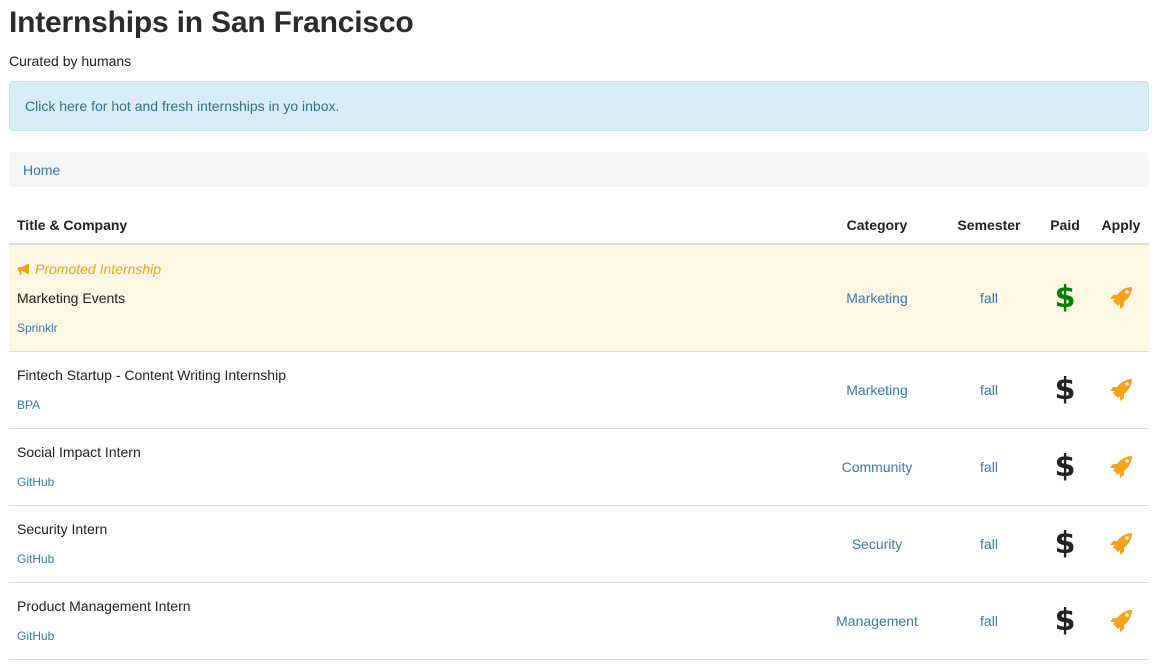 The width and height of the screenshot is (1159, 667). Describe the element at coordinates (28, 405) in the screenshot. I see `company-link: BPA` at that location.